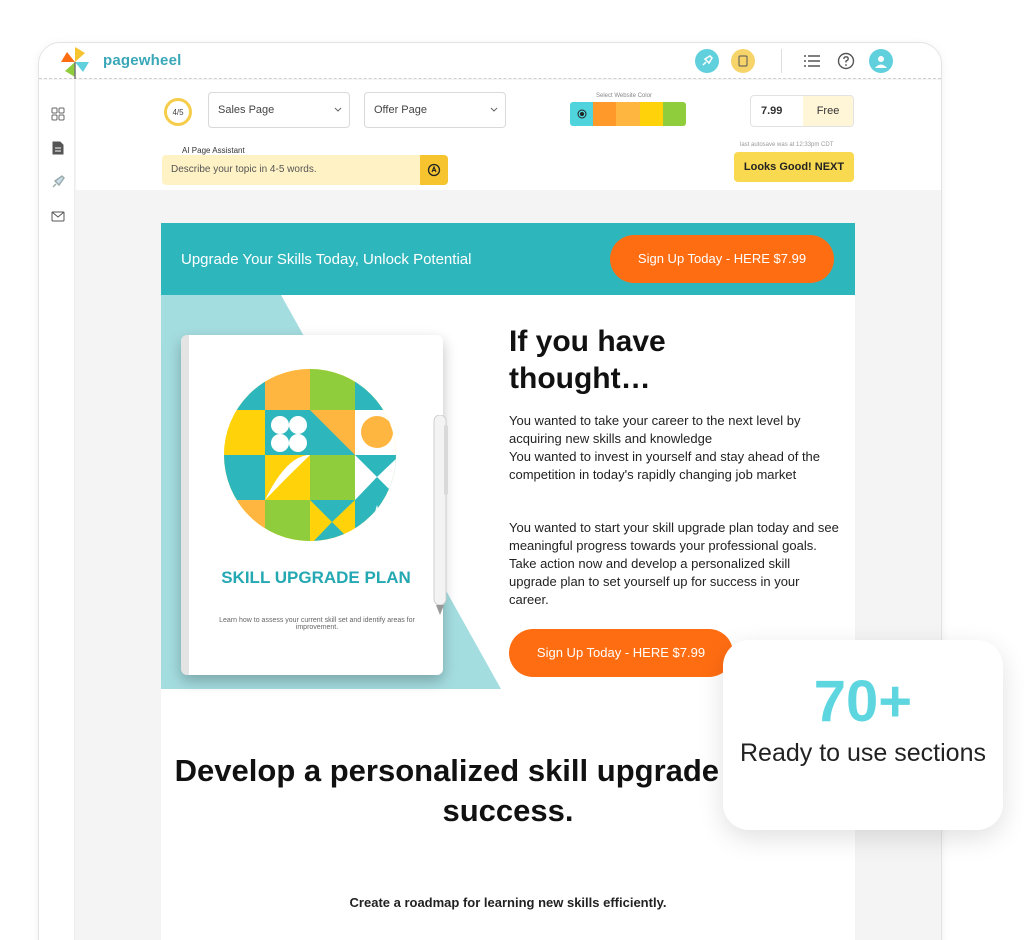  What do you see at coordinates (316, 577) in the screenshot?
I see `book-title: SKILL UPGRADE PLAN` at bounding box center [316, 577].